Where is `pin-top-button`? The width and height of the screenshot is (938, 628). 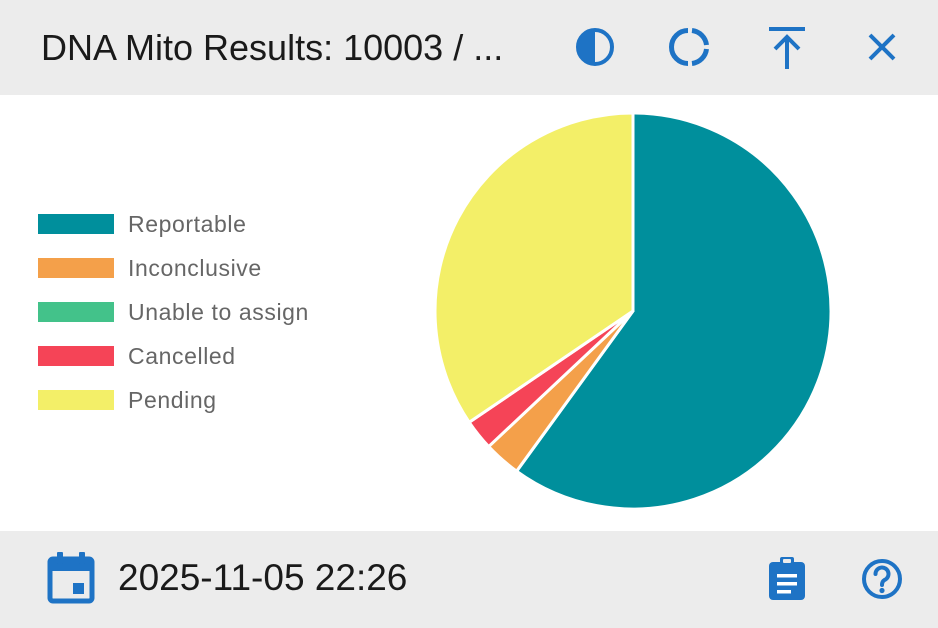
pin-top-button is located at coordinates (787, 47).